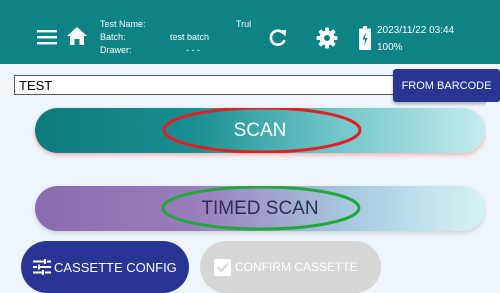  What do you see at coordinates (365, 38) in the screenshot?
I see `battery-icon` at bounding box center [365, 38].